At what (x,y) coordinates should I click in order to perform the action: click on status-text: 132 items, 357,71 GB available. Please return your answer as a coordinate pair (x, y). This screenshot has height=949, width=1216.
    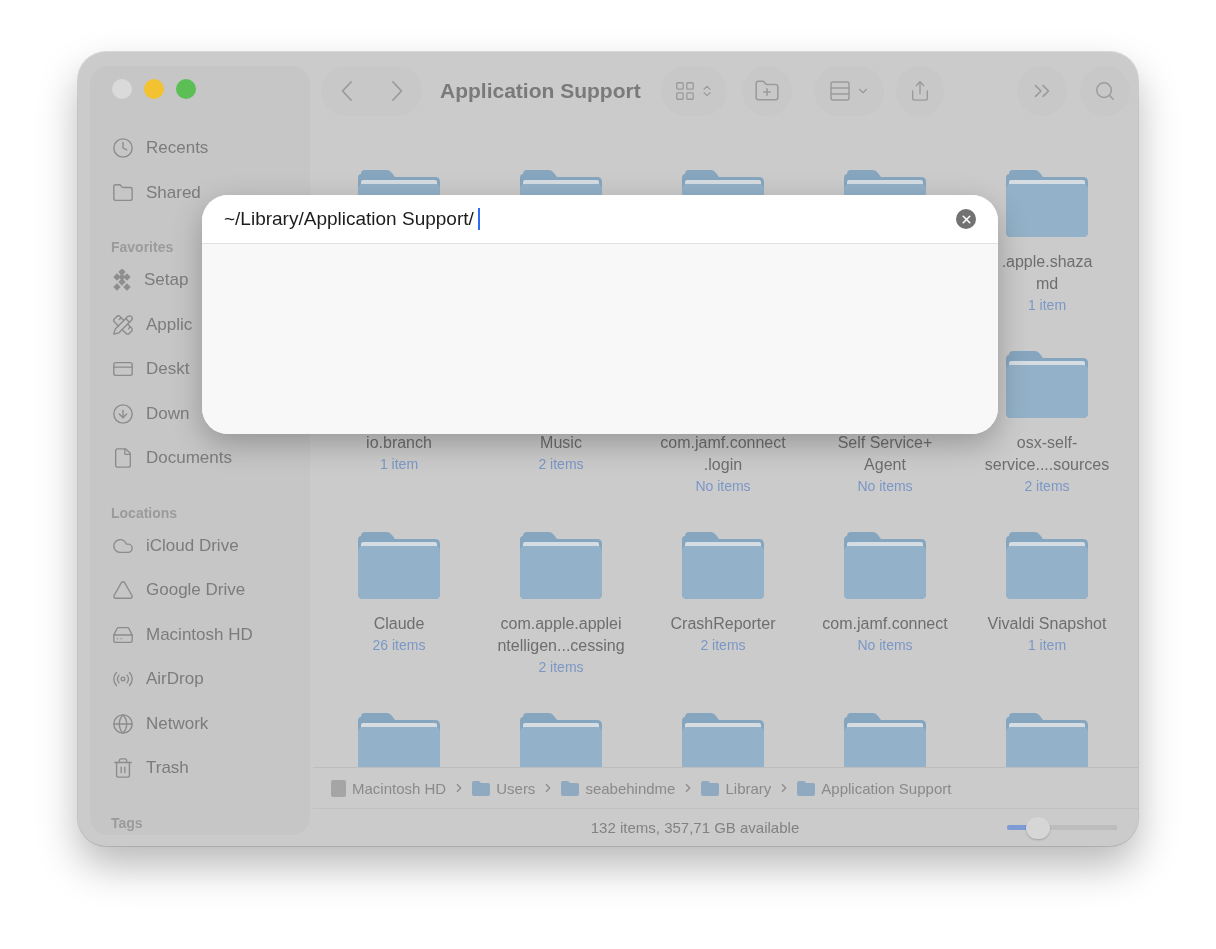
    Looking at the image, I should click on (695, 827).